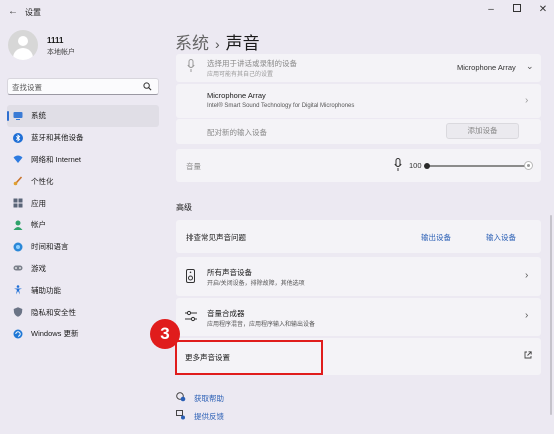  I want to click on mixer-icon, so click(191, 316).